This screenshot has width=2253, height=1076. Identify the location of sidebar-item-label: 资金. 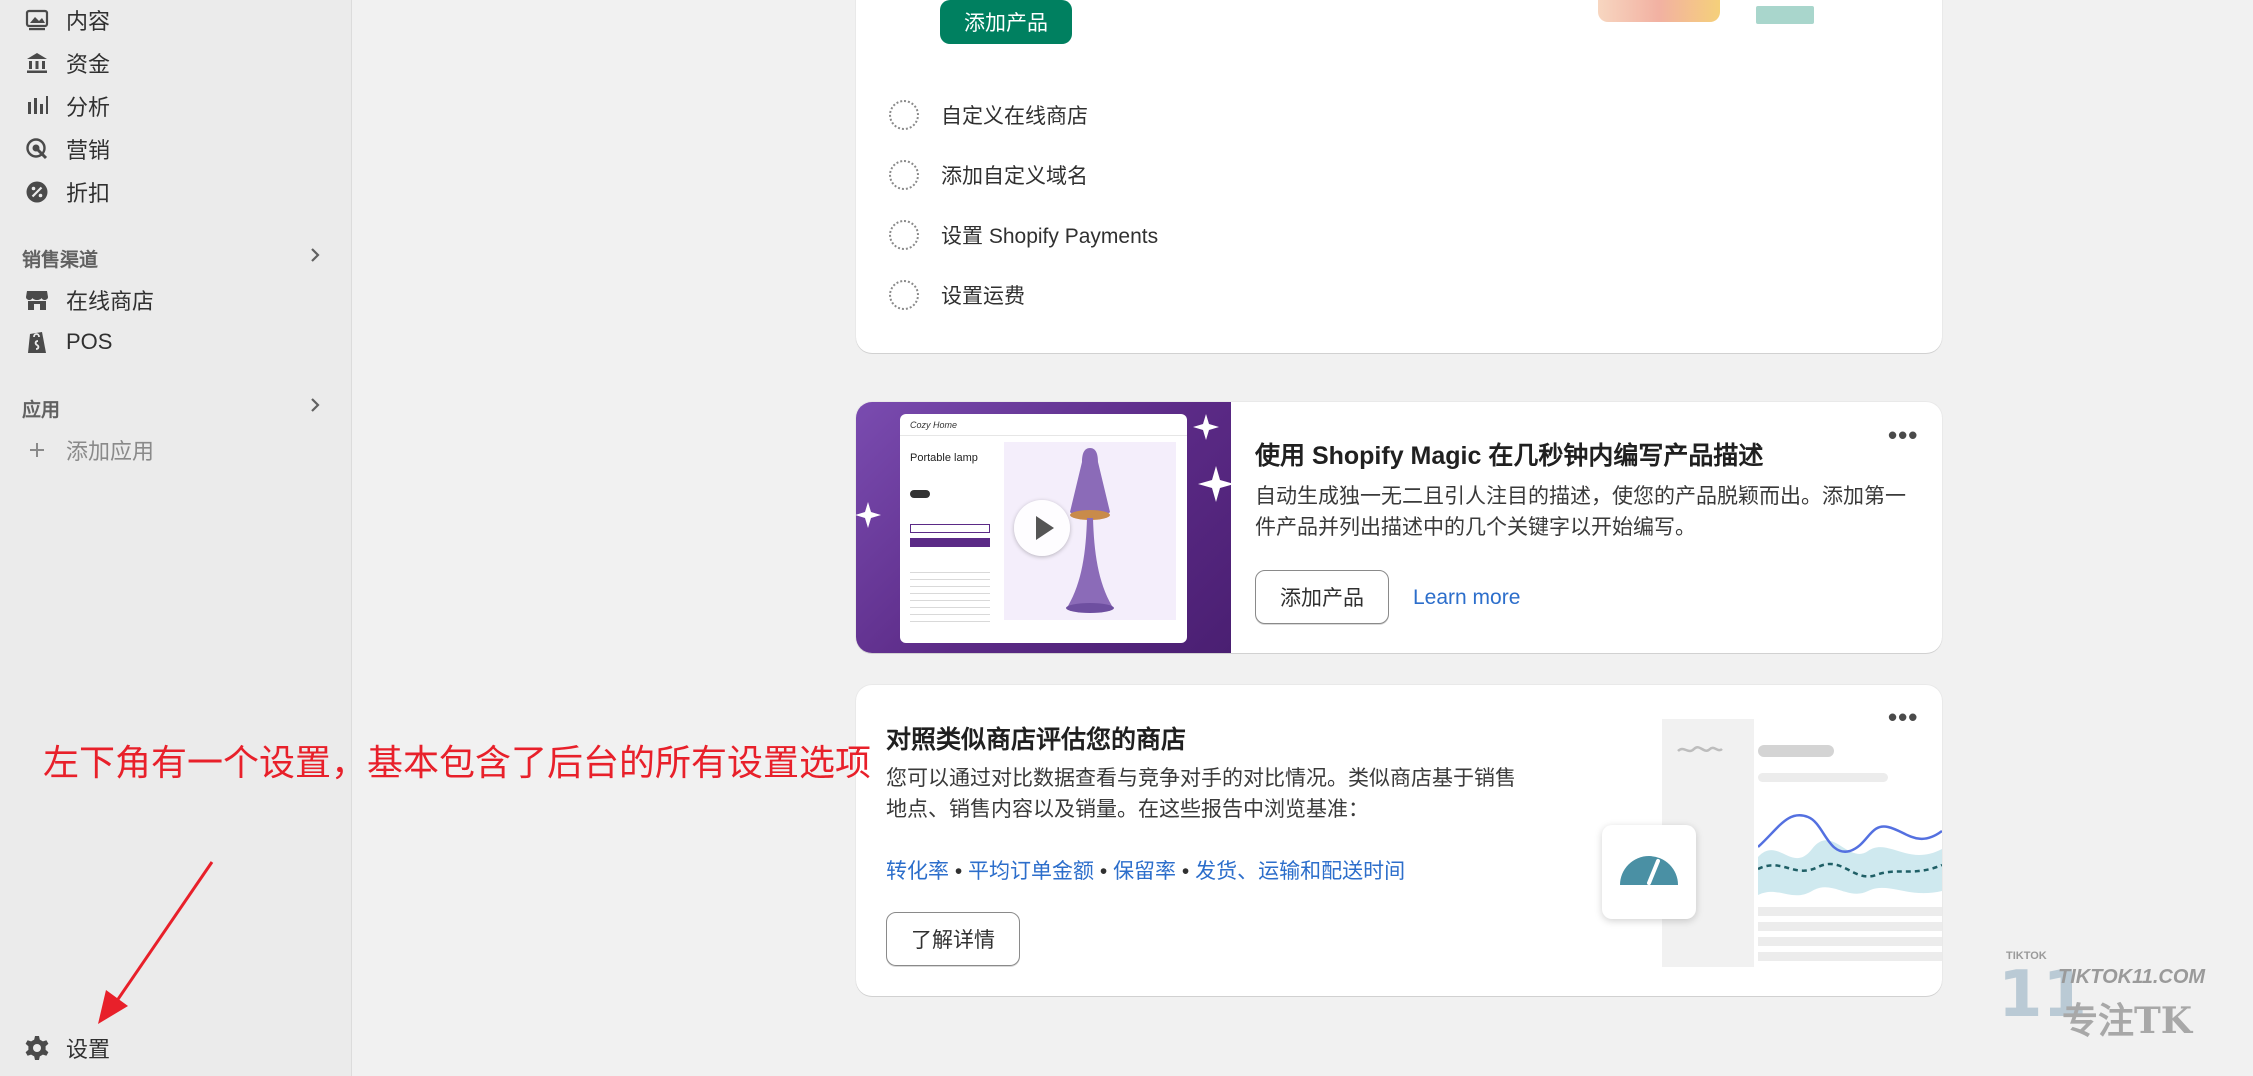
(88, 64).